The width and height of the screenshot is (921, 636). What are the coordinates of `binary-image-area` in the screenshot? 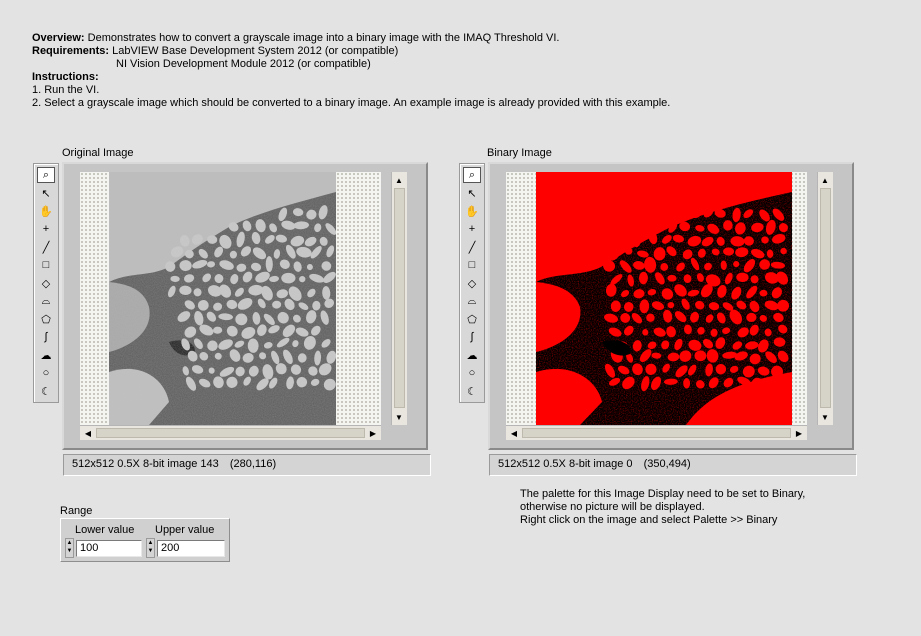 It's located at (656, 298).